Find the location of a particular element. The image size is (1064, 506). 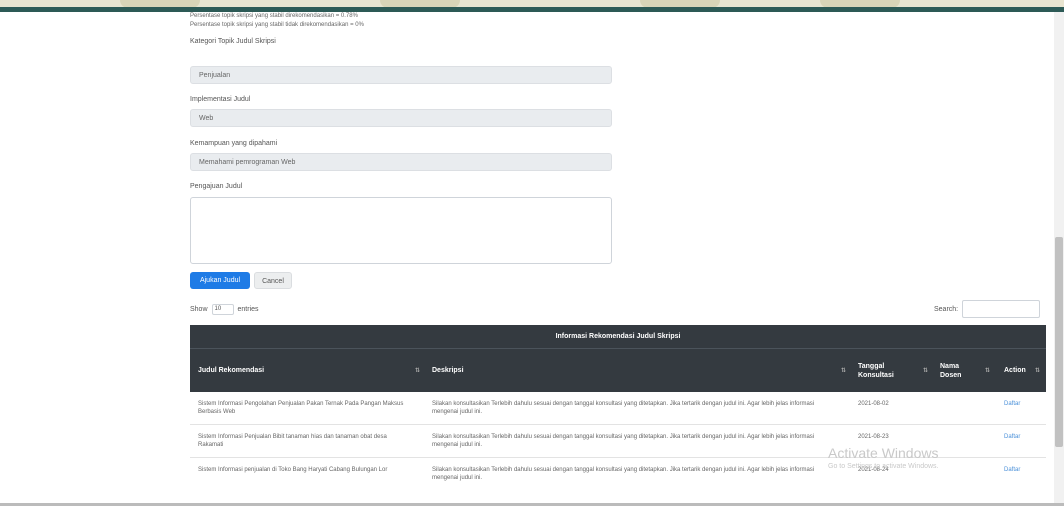

page-length-control: Show 10 entries is located at coordinates (224, 309).